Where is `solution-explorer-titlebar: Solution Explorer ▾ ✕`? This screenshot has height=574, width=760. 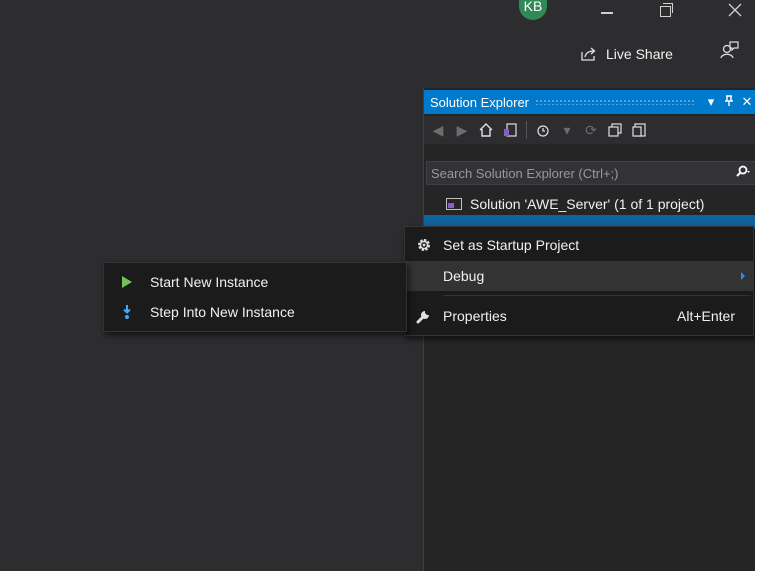 solution-explorer-titlebar: Solution Explorer ▾ ✕ is located at coordinates (589, 102).